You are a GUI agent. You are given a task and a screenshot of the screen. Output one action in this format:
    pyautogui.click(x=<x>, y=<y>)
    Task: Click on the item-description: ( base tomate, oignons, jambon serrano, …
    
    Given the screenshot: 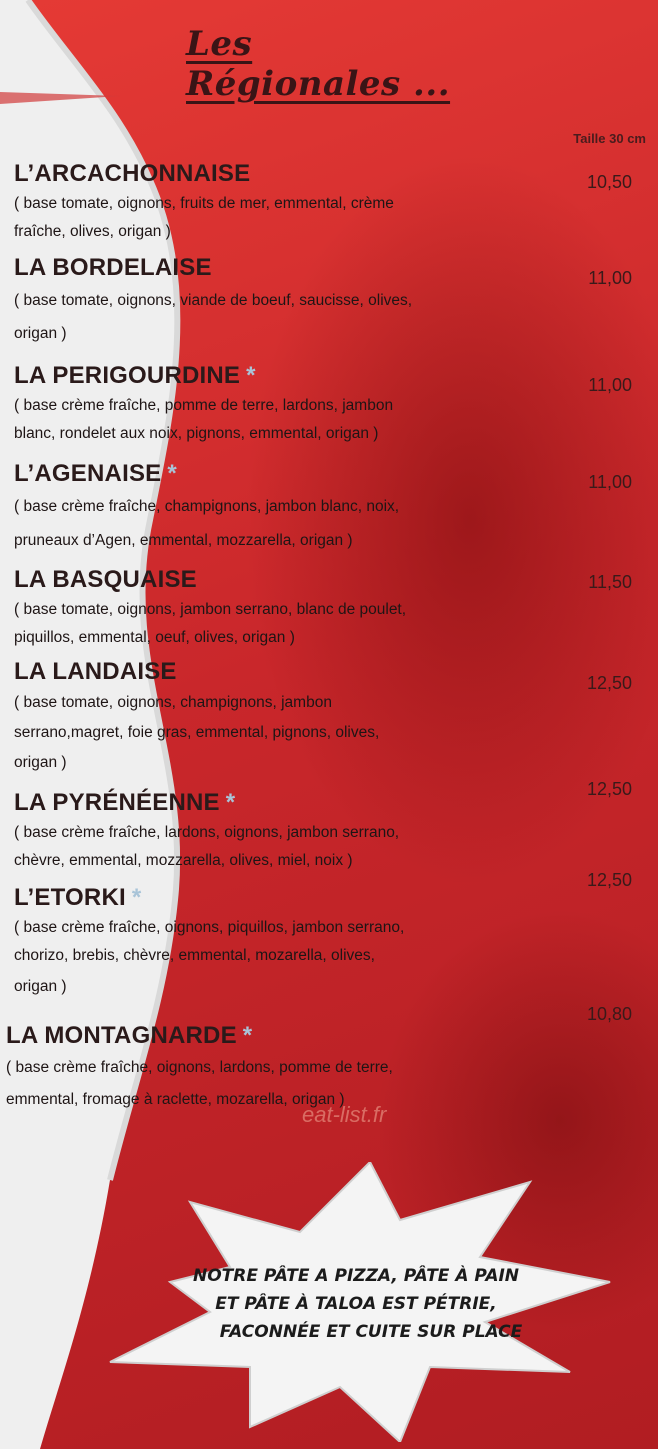 What is the action you would take?
    pyautogui.click(x=279, y=624)
    